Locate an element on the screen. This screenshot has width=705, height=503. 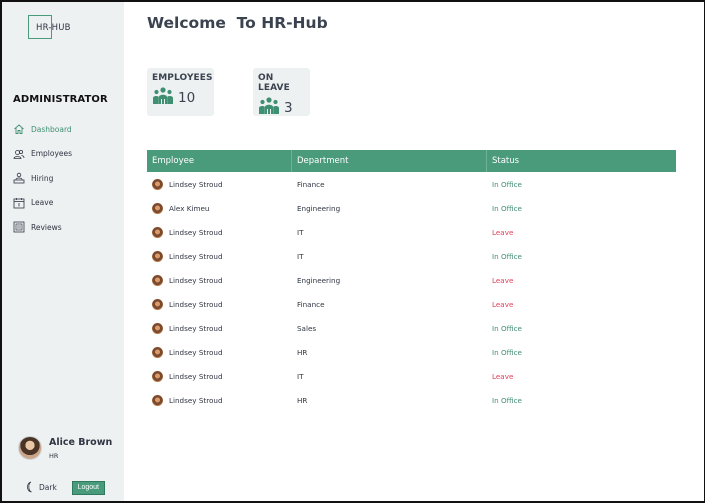
dark-mode-toggle: Dark is located at coordinates (40, 487).